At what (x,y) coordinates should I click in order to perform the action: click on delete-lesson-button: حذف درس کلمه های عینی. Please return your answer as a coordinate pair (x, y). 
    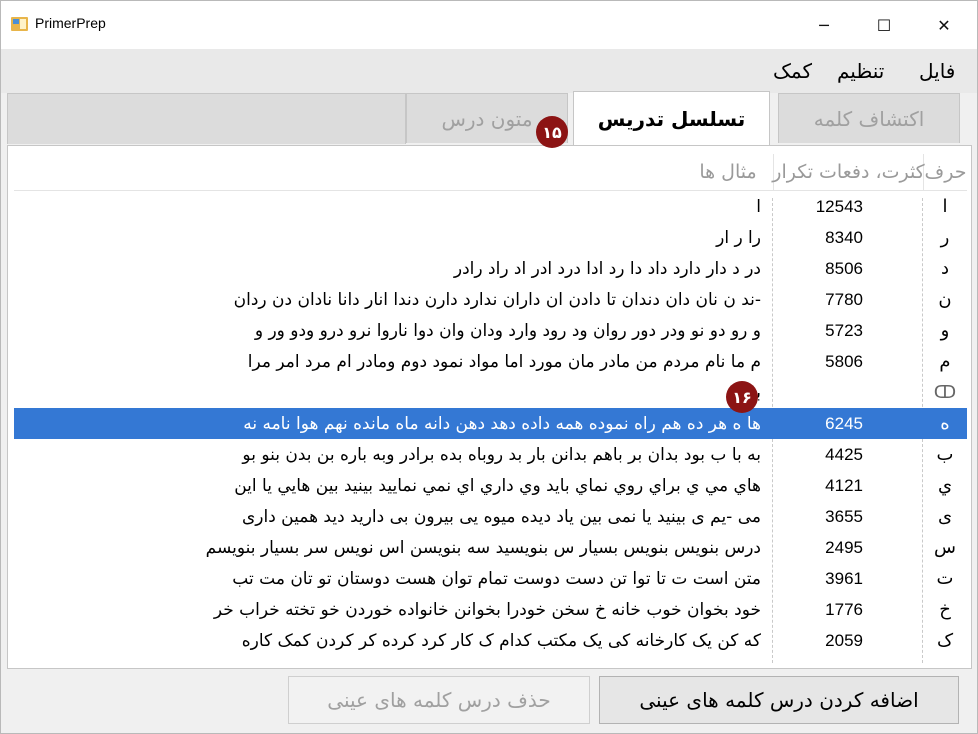
    Looking at the image, I should click on (439, 700).